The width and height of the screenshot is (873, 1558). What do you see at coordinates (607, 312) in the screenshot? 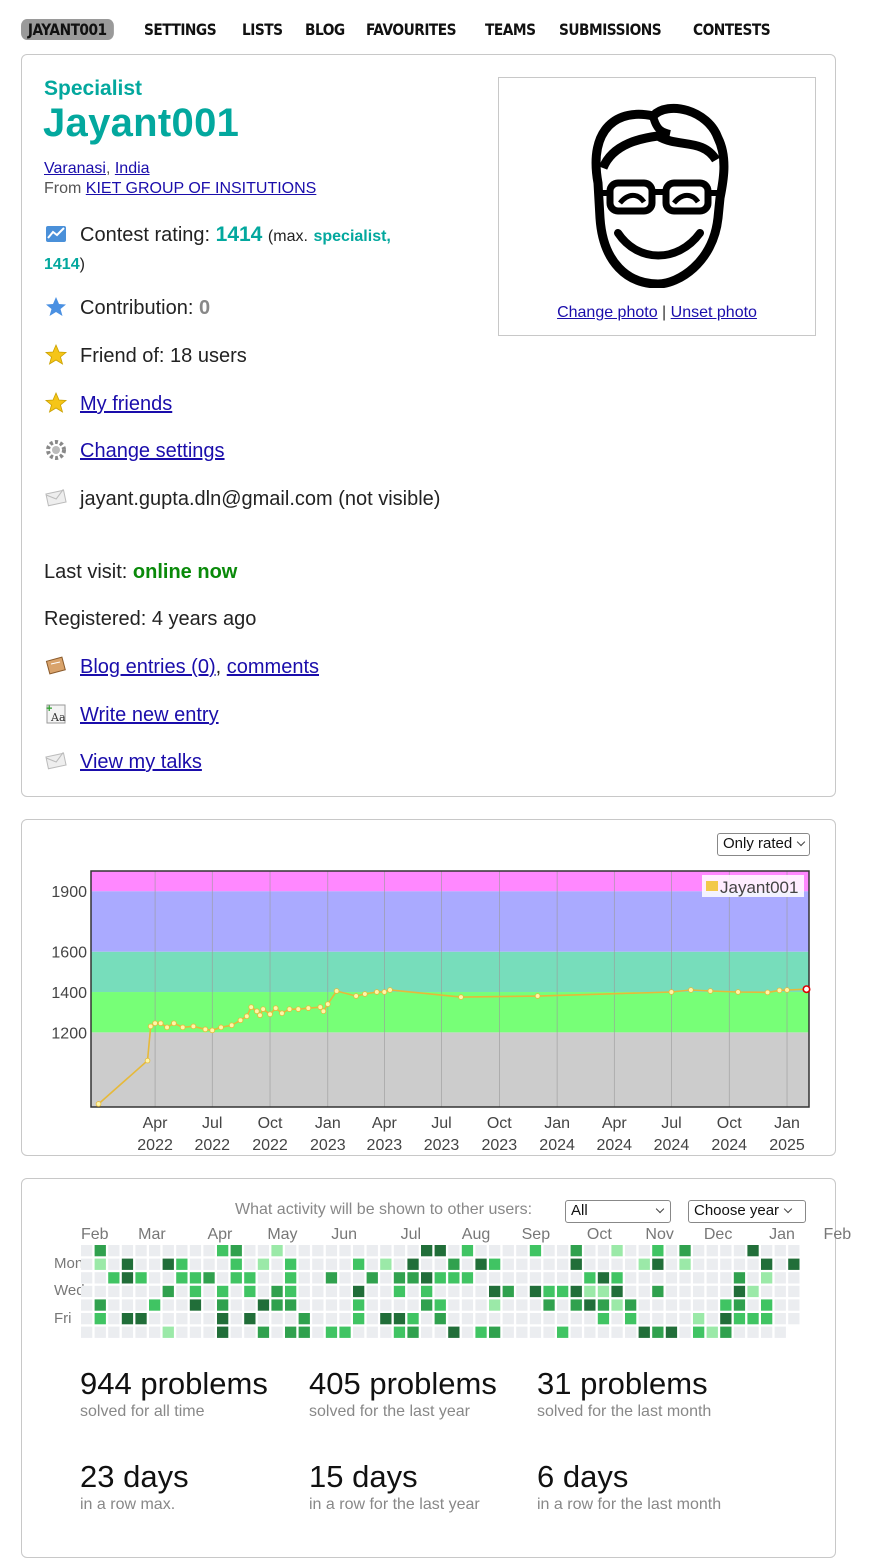
I see `change-photo-link: Change photo` at bounding box center [607, 312].